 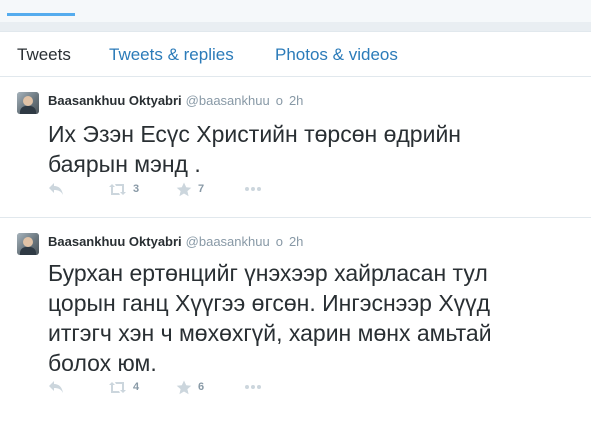 I want to click on favorite-count: 7, so click(x=201, y=189).